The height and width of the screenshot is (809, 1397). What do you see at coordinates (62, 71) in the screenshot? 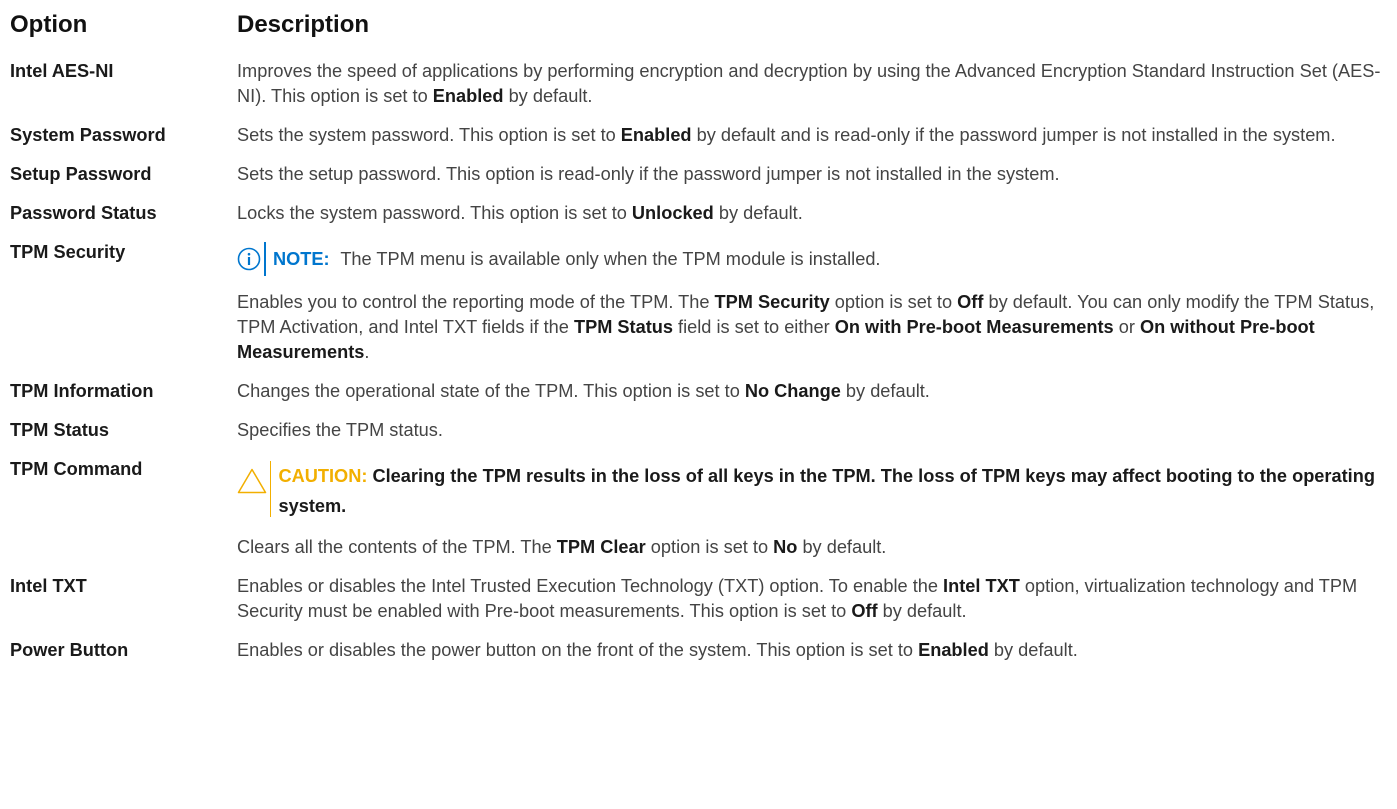
I see `option-name: Intel AES-NI` at bounding box center [62, 71].